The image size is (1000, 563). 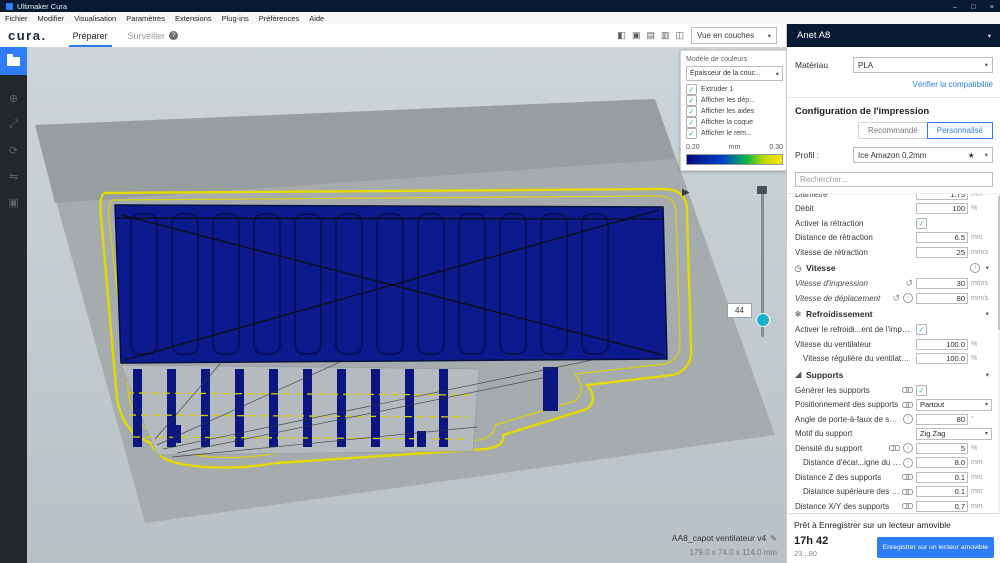 I want to click on snapshot-icon: ▣, so click(x=636, y=35).